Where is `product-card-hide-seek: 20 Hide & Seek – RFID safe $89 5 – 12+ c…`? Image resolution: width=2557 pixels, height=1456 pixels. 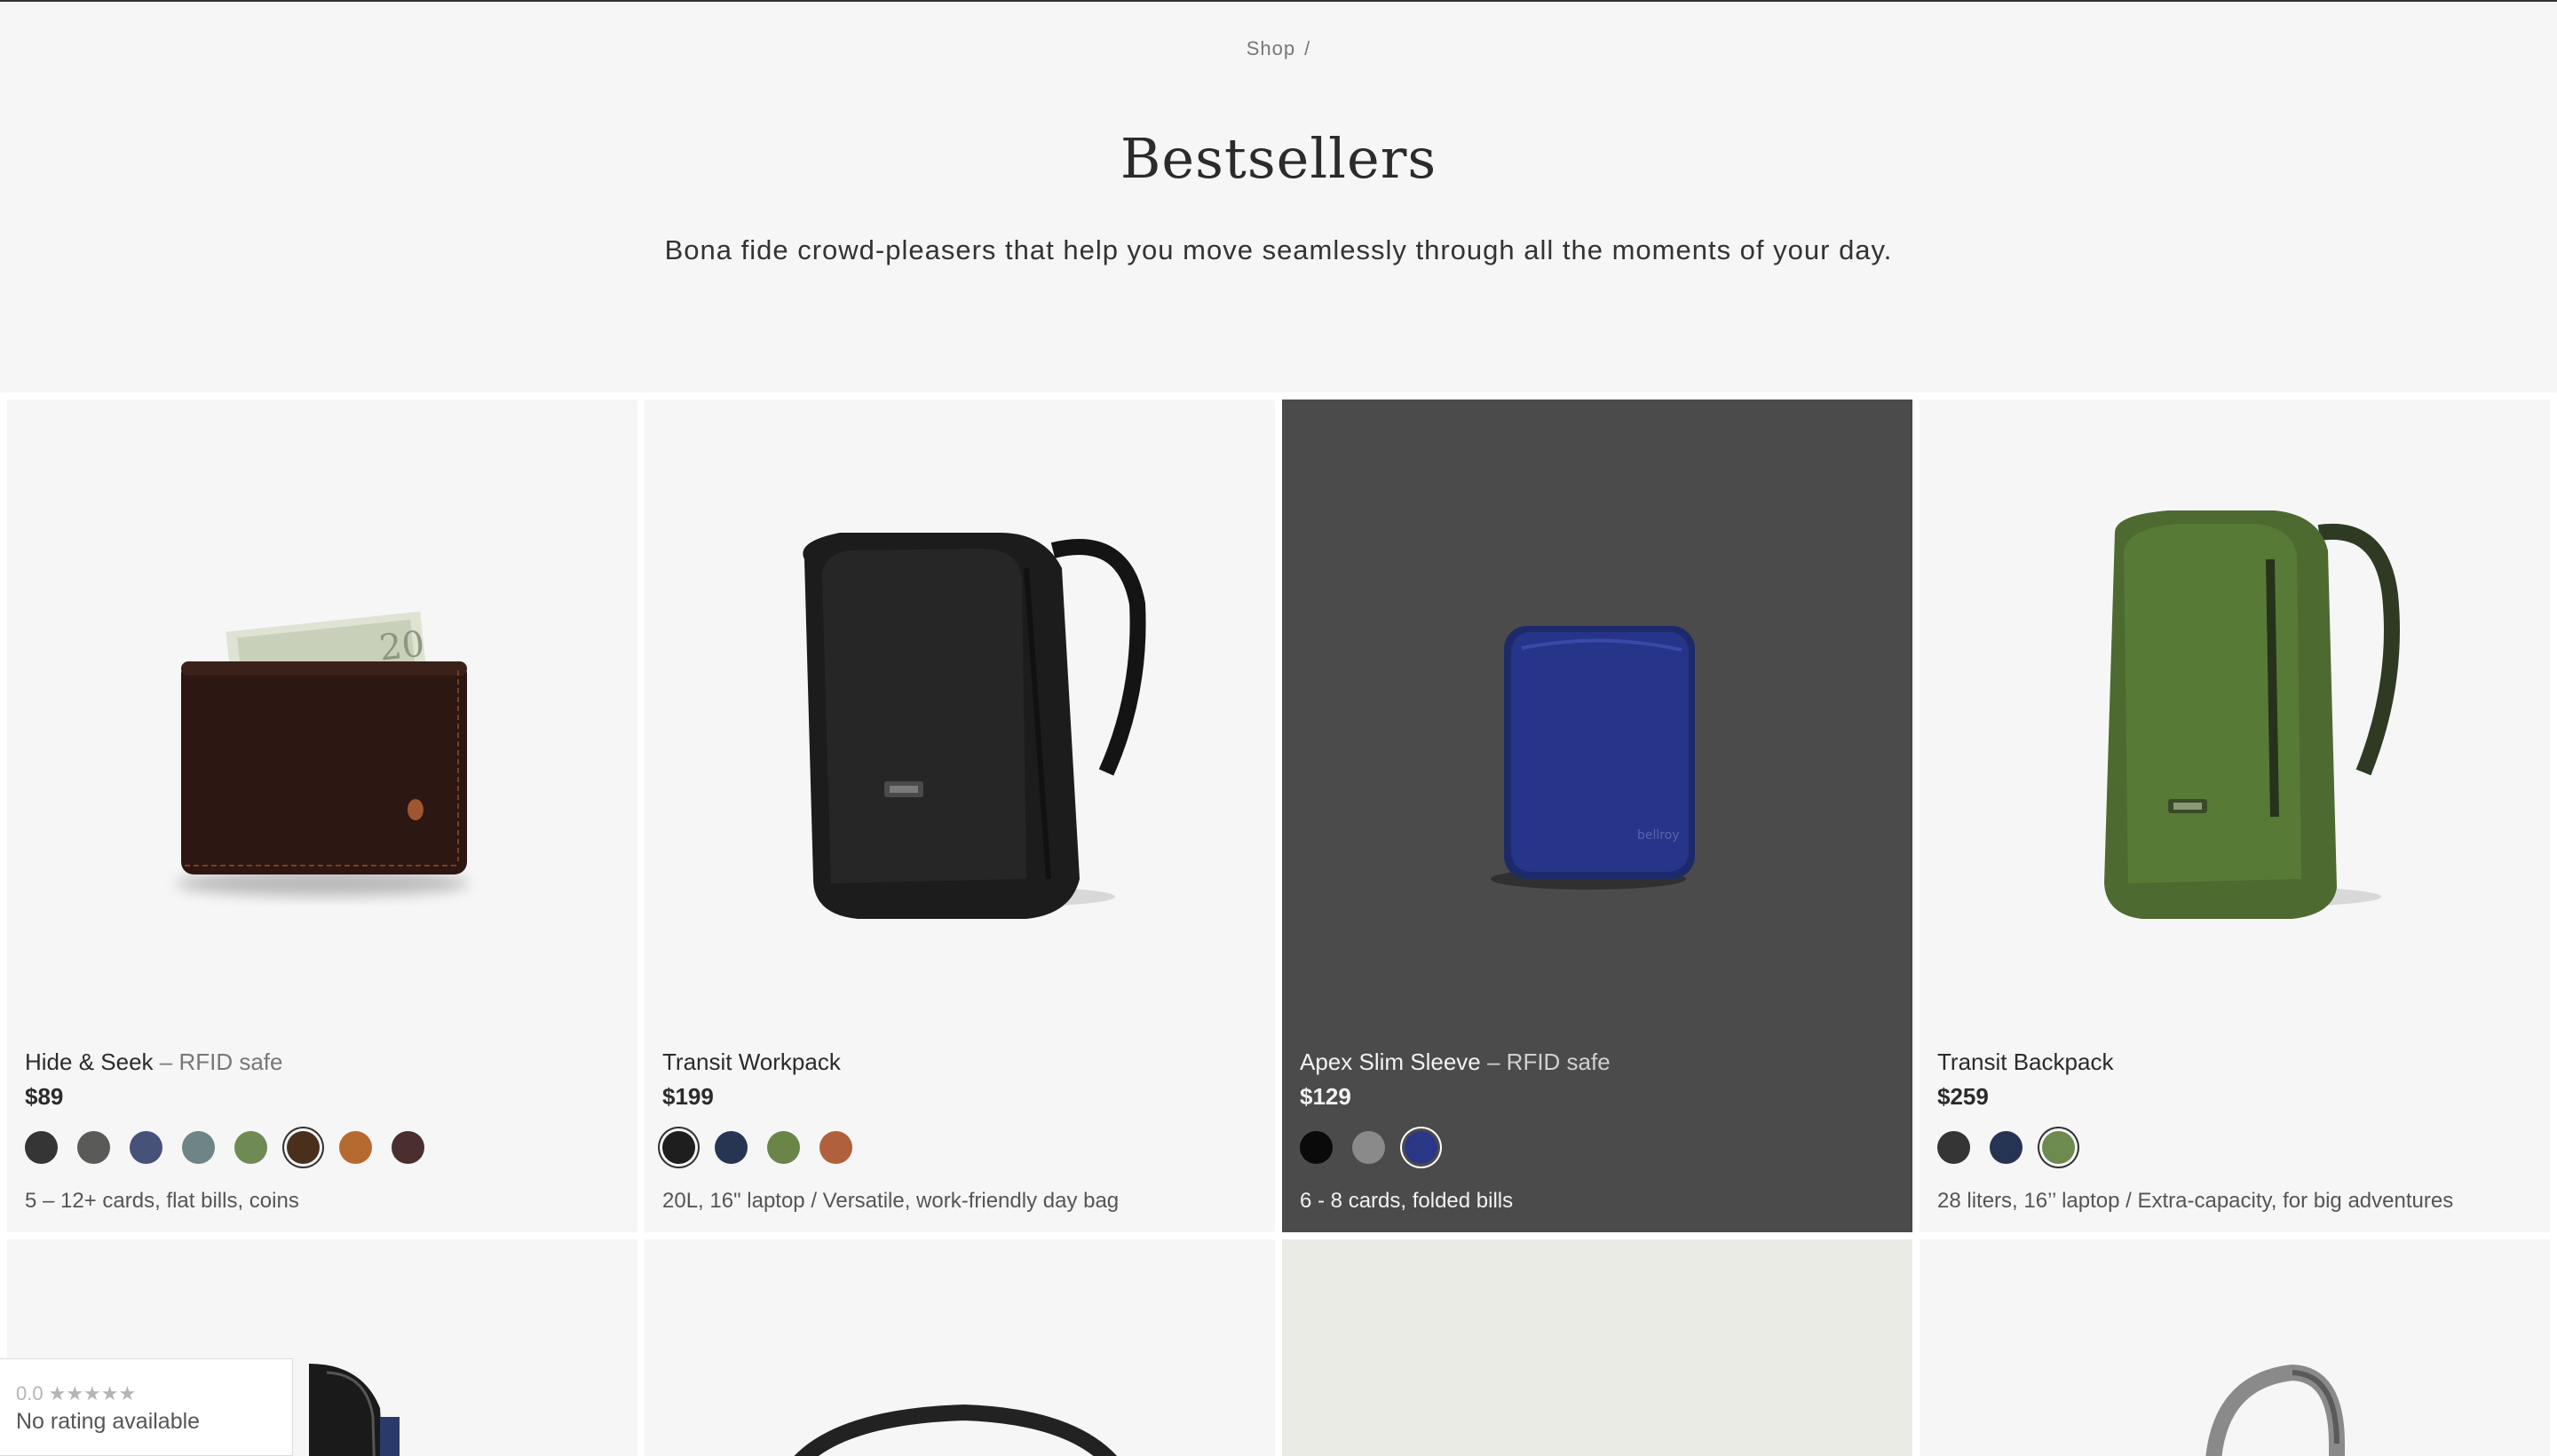 product-card-hide-seek: 20 Hide & Seek – RFID safe $89 5 – 12+ c… is located at coordinates (322, 816).